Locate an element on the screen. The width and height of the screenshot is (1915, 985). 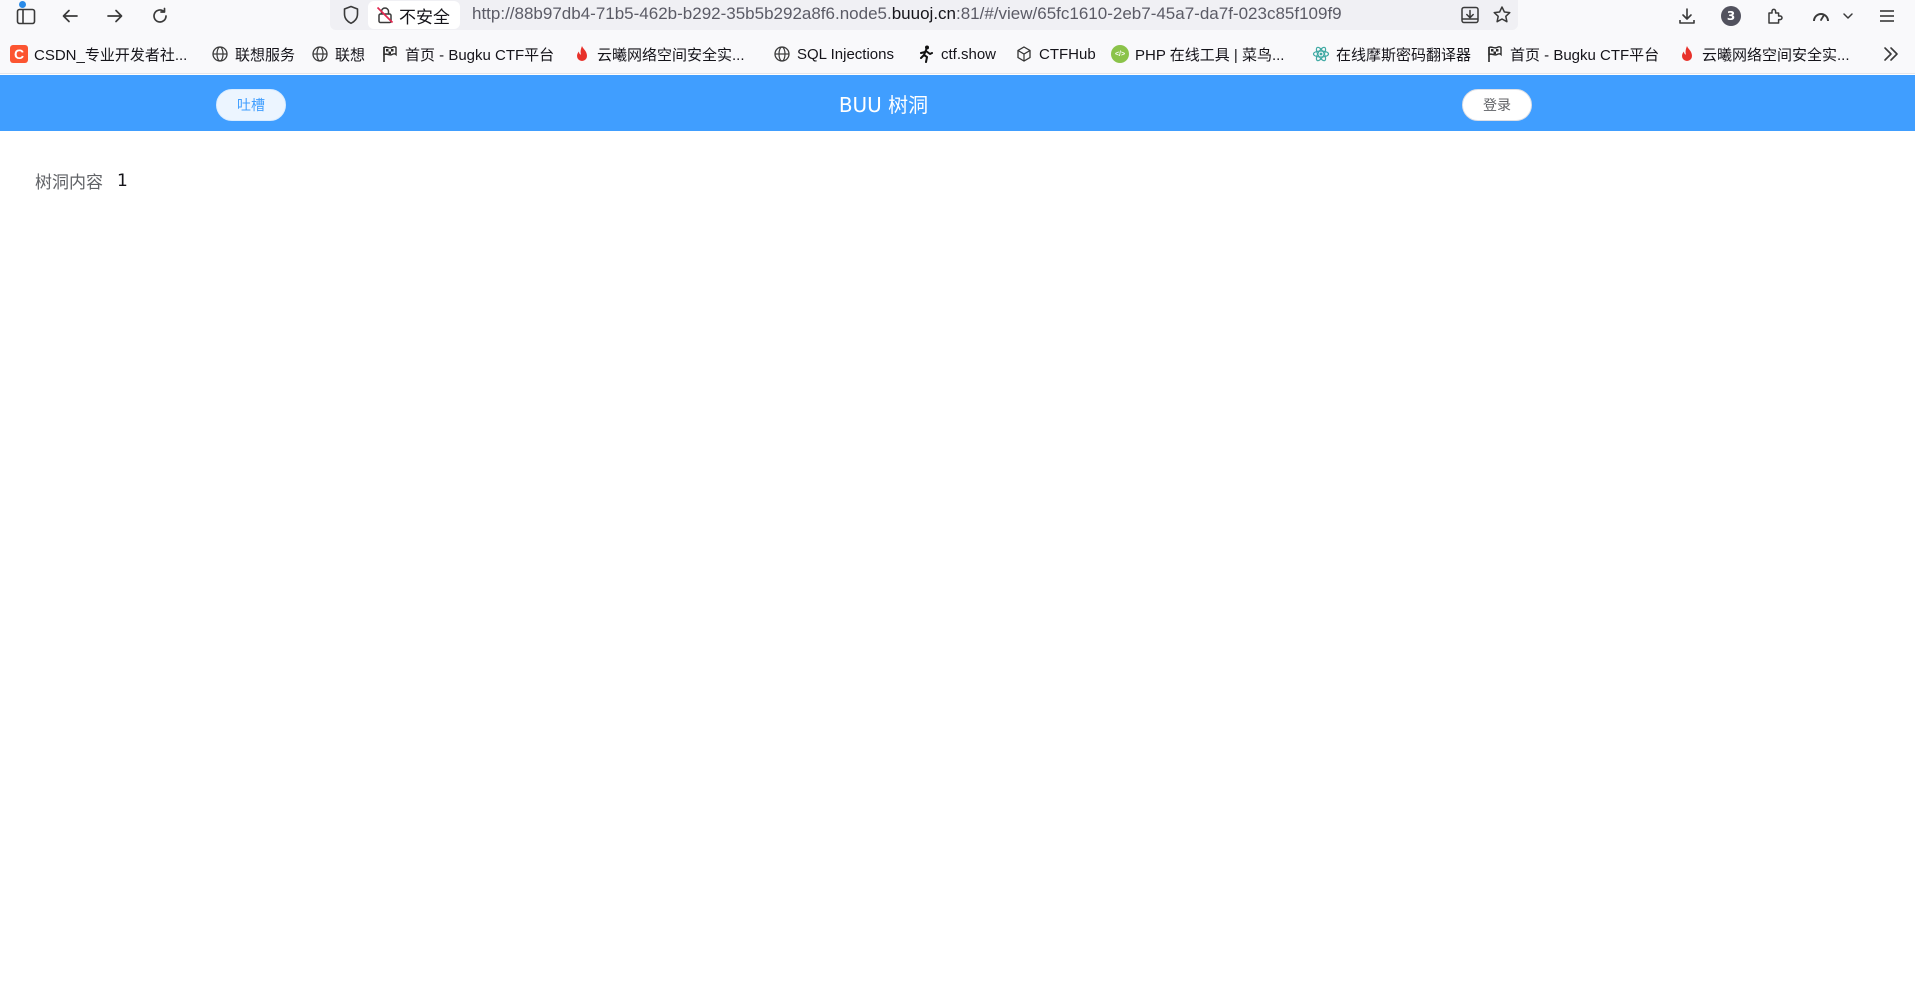
download-icon is located at coordinates (1687, 16).